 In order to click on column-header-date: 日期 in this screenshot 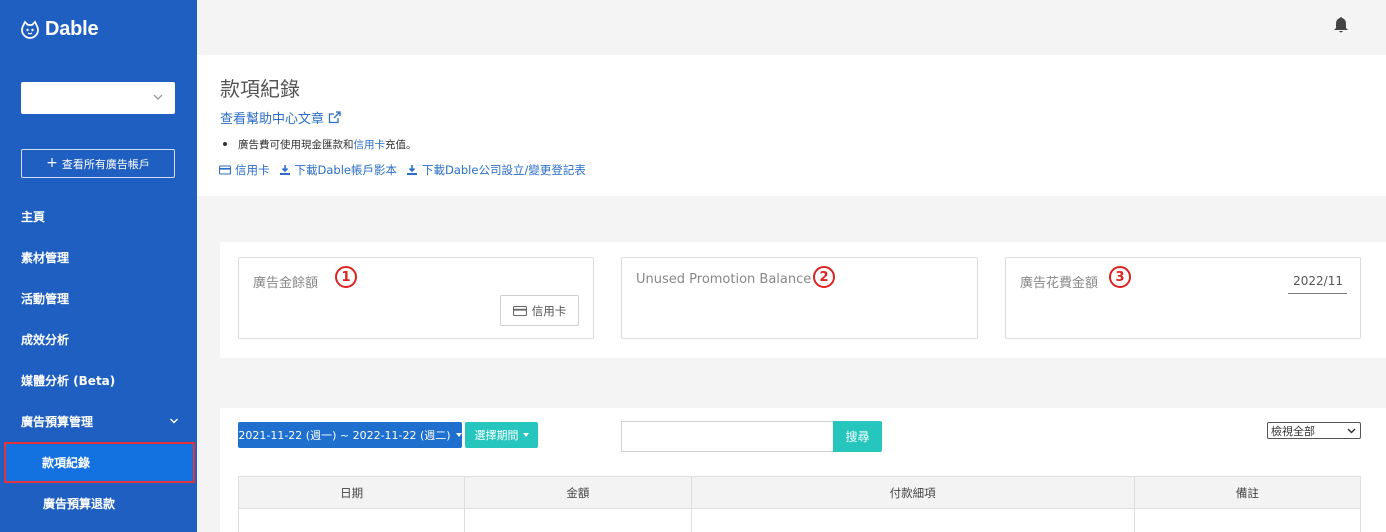, I will do `click(351, 492)`.